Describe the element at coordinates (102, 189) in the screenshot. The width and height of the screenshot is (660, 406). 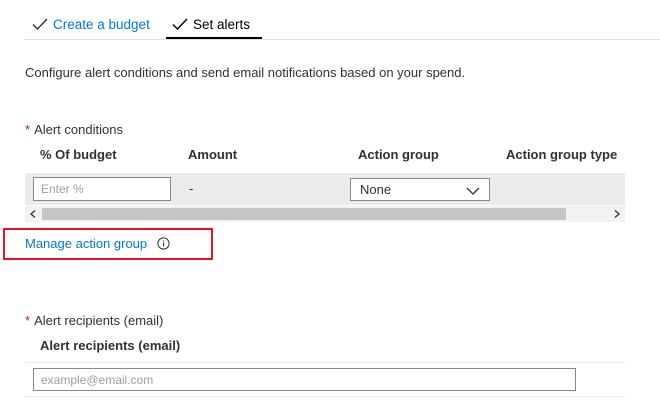
I see `percent-of-budget-input` at that location.